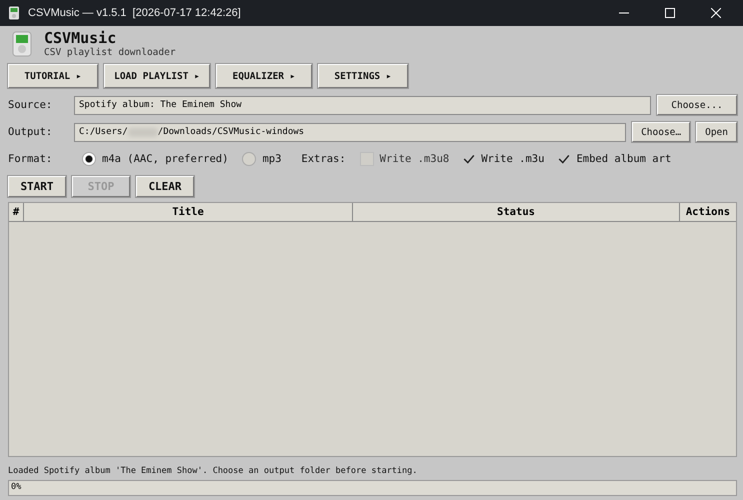 This screenshot has height=500, width=743. I want to click on source-label: Source:, so click(31, 105).